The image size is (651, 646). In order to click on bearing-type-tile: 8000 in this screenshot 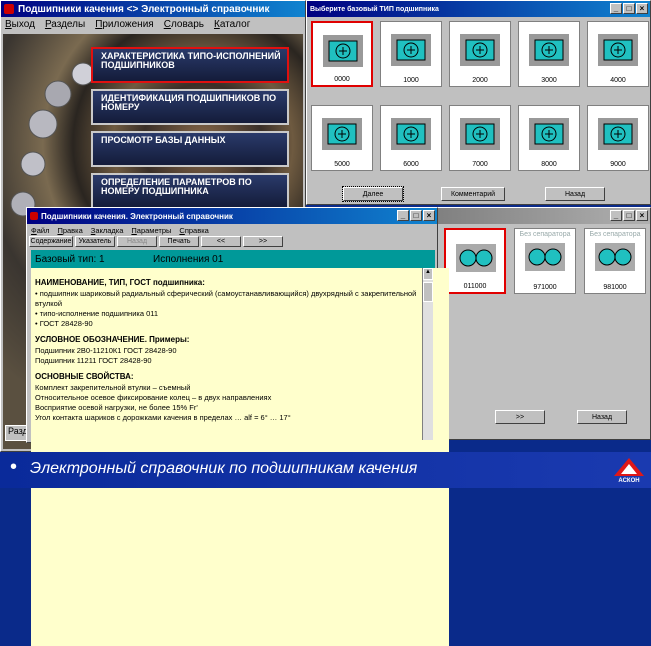, I will do `click(549, 138)`.